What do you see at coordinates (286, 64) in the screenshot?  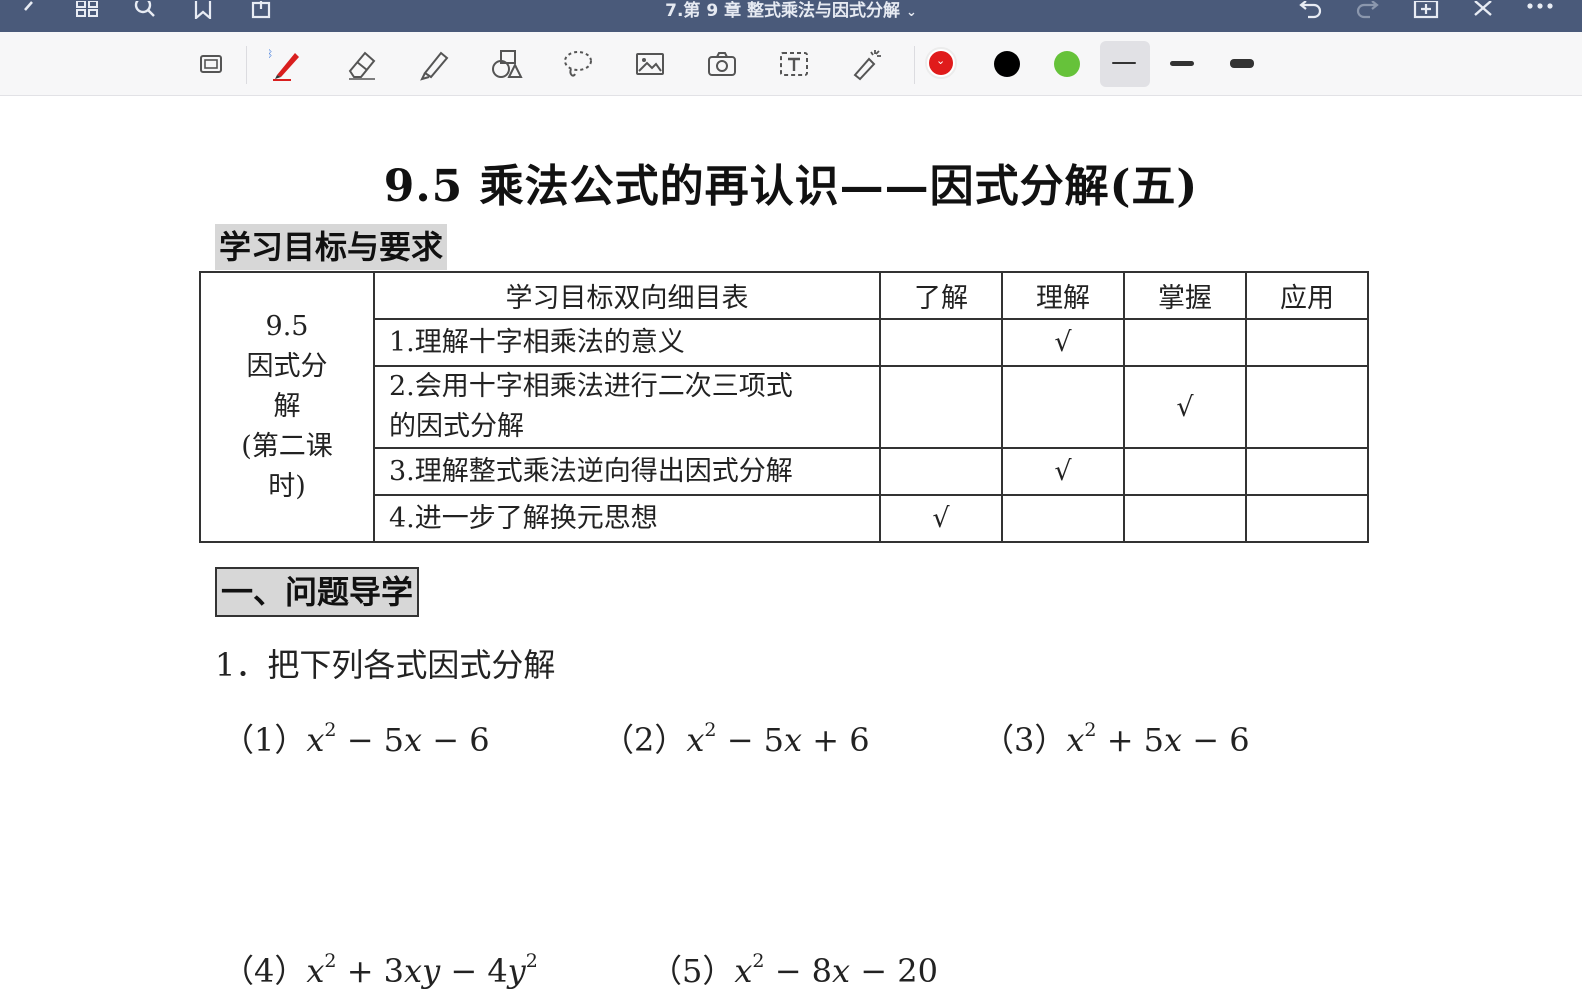 I see `pen-tool-icon: ᛒ` at bounding box center [286, 64].